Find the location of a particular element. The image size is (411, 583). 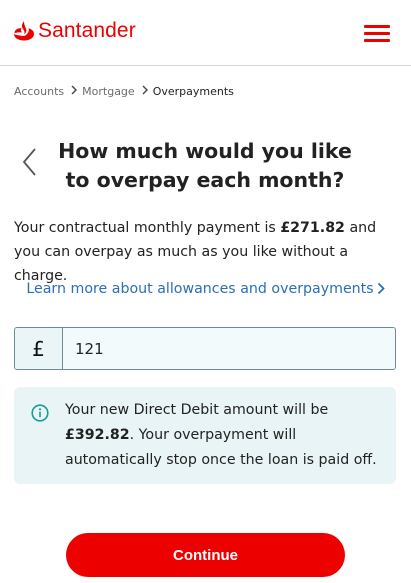

breadcrumb-overpayments: Overpayments is located at coordinates (193, 91).